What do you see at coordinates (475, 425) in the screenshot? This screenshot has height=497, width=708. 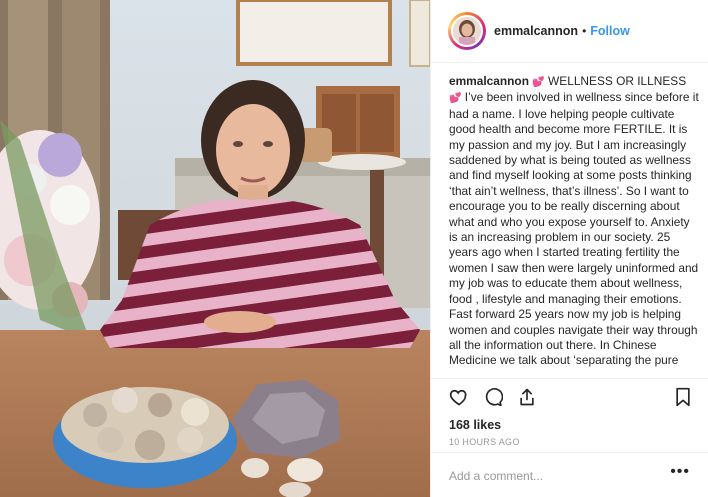 I see `likes-count: 168 likes` at bounding box center [475, 425].